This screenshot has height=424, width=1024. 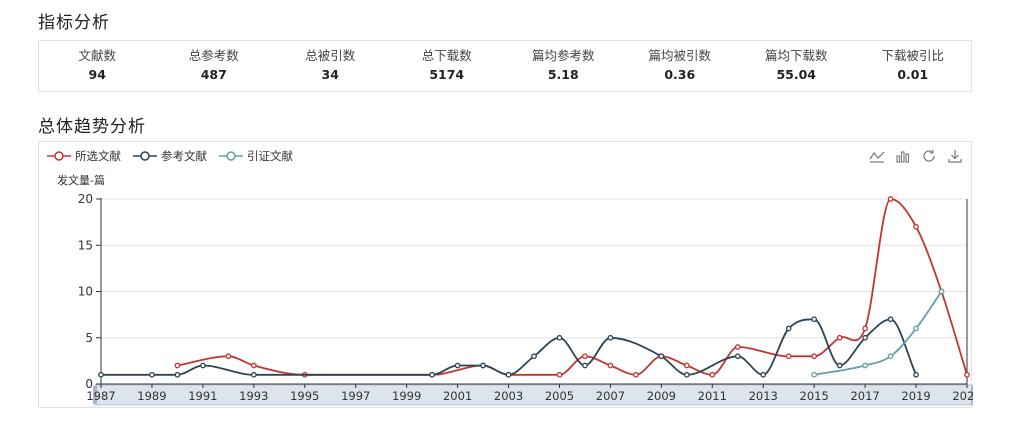 What do you see at coordinates (85, 245) in the screenshot?
I see `y-tick-label: 15` at bounding box center [85, 245].